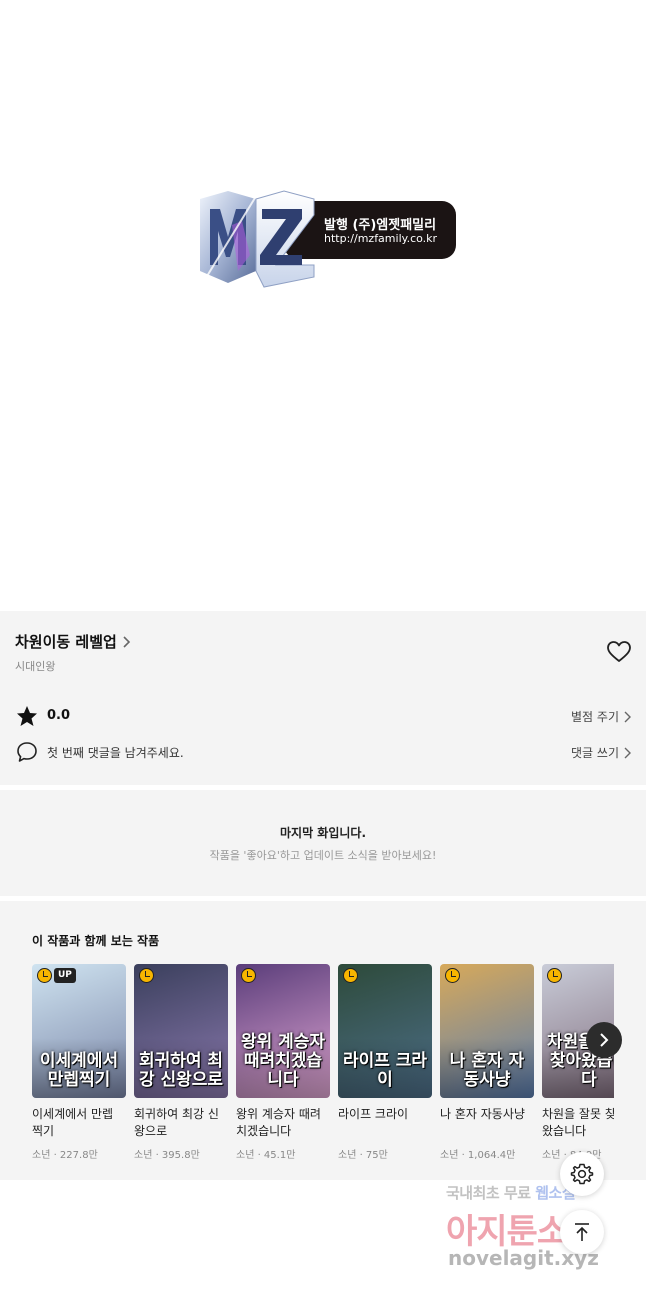 This screenshot has width=646, height=1296. I want to click on notice-subtitle: 작품을 '좋아요'하고 업데이트 소식을 받아보세요!, so click(323, 855).